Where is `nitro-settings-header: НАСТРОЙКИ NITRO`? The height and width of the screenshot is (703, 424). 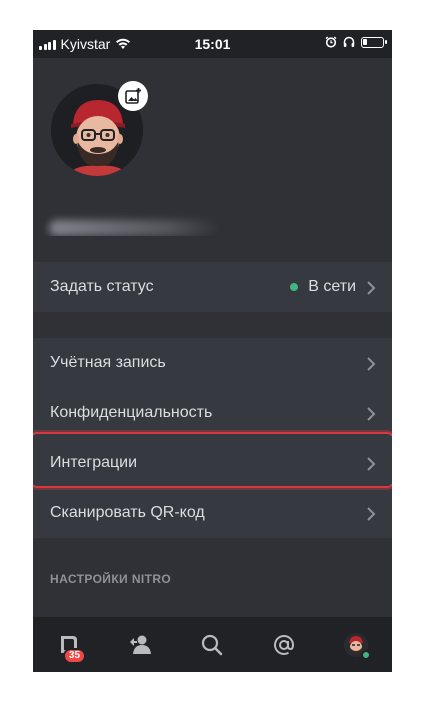 nitro-settings-header: НАСТРОЙКИ NITRO is located at coordinates (111, 579).